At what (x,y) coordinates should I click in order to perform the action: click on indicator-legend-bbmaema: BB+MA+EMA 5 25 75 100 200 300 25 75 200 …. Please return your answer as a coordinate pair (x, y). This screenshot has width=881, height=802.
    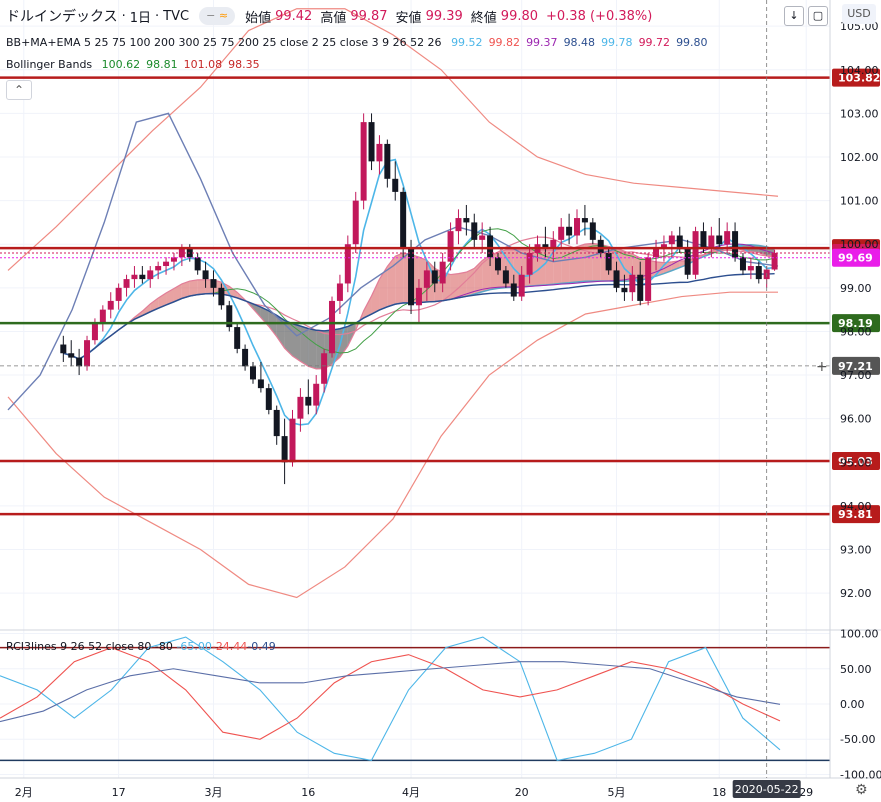
    Looking at the image, I should click on (360, 42).